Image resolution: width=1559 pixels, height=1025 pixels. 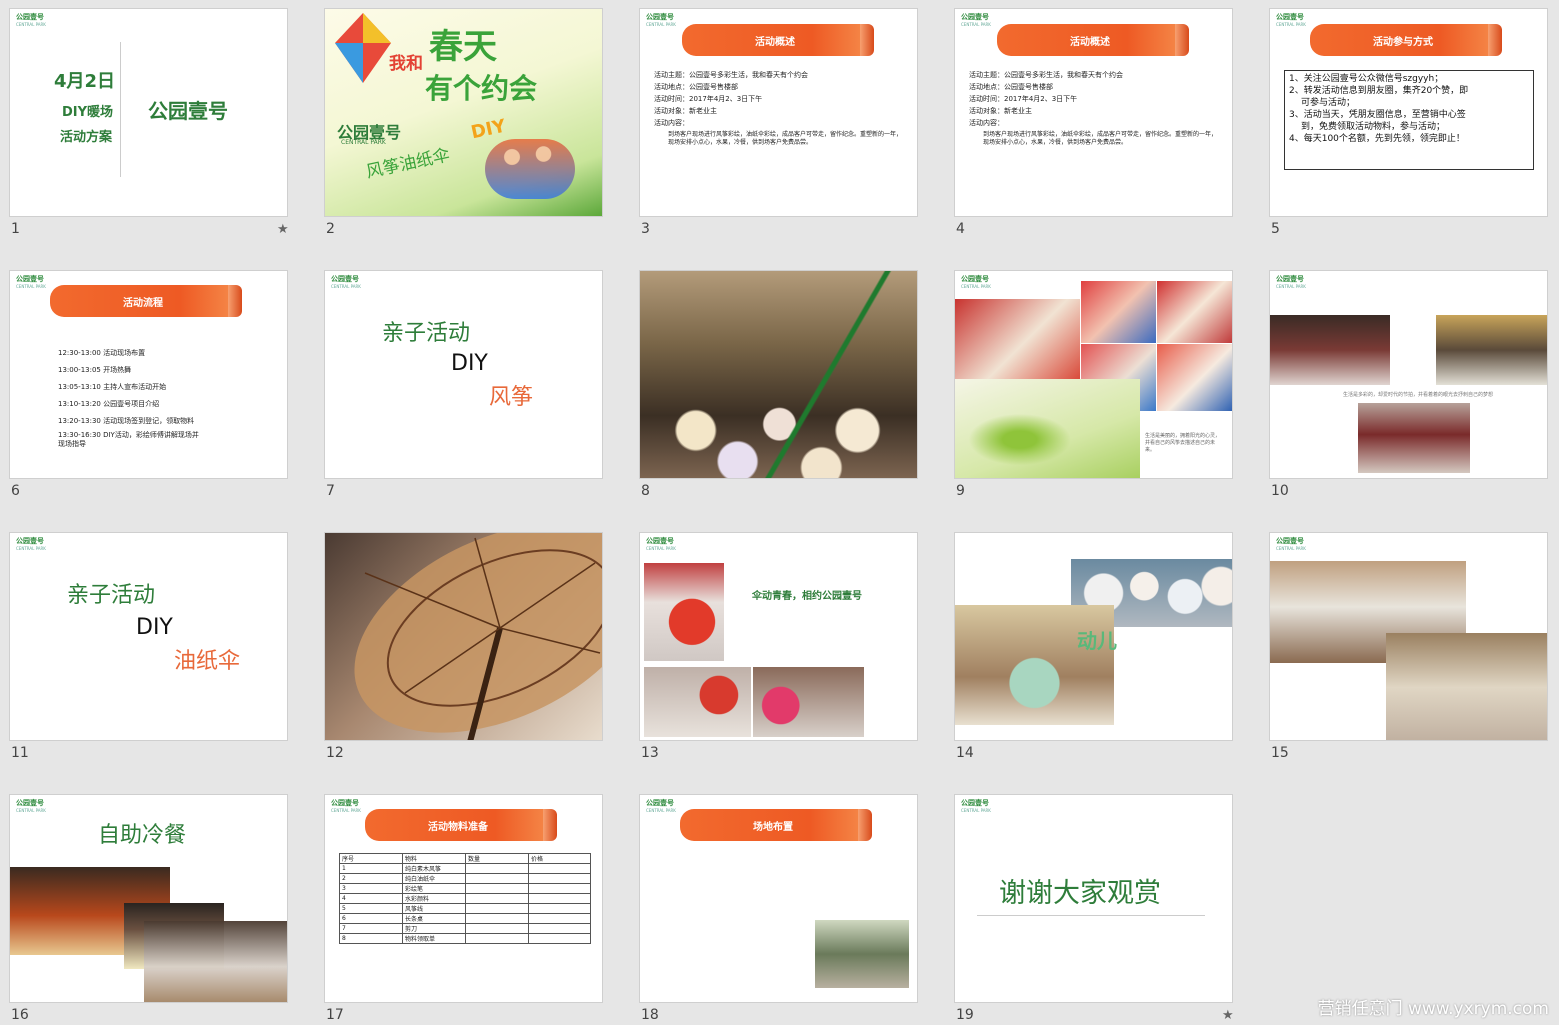 What do you see at coordinates (465, 878) in the screenshot?
I see `table-row: 2 纯白油纸伞` at bounding box center [465, 878].